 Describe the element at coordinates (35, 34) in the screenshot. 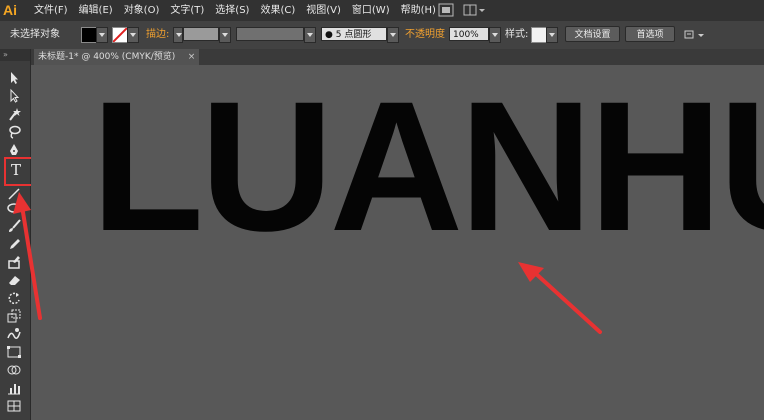

I see `selection-status: 未选择对象` at that location.